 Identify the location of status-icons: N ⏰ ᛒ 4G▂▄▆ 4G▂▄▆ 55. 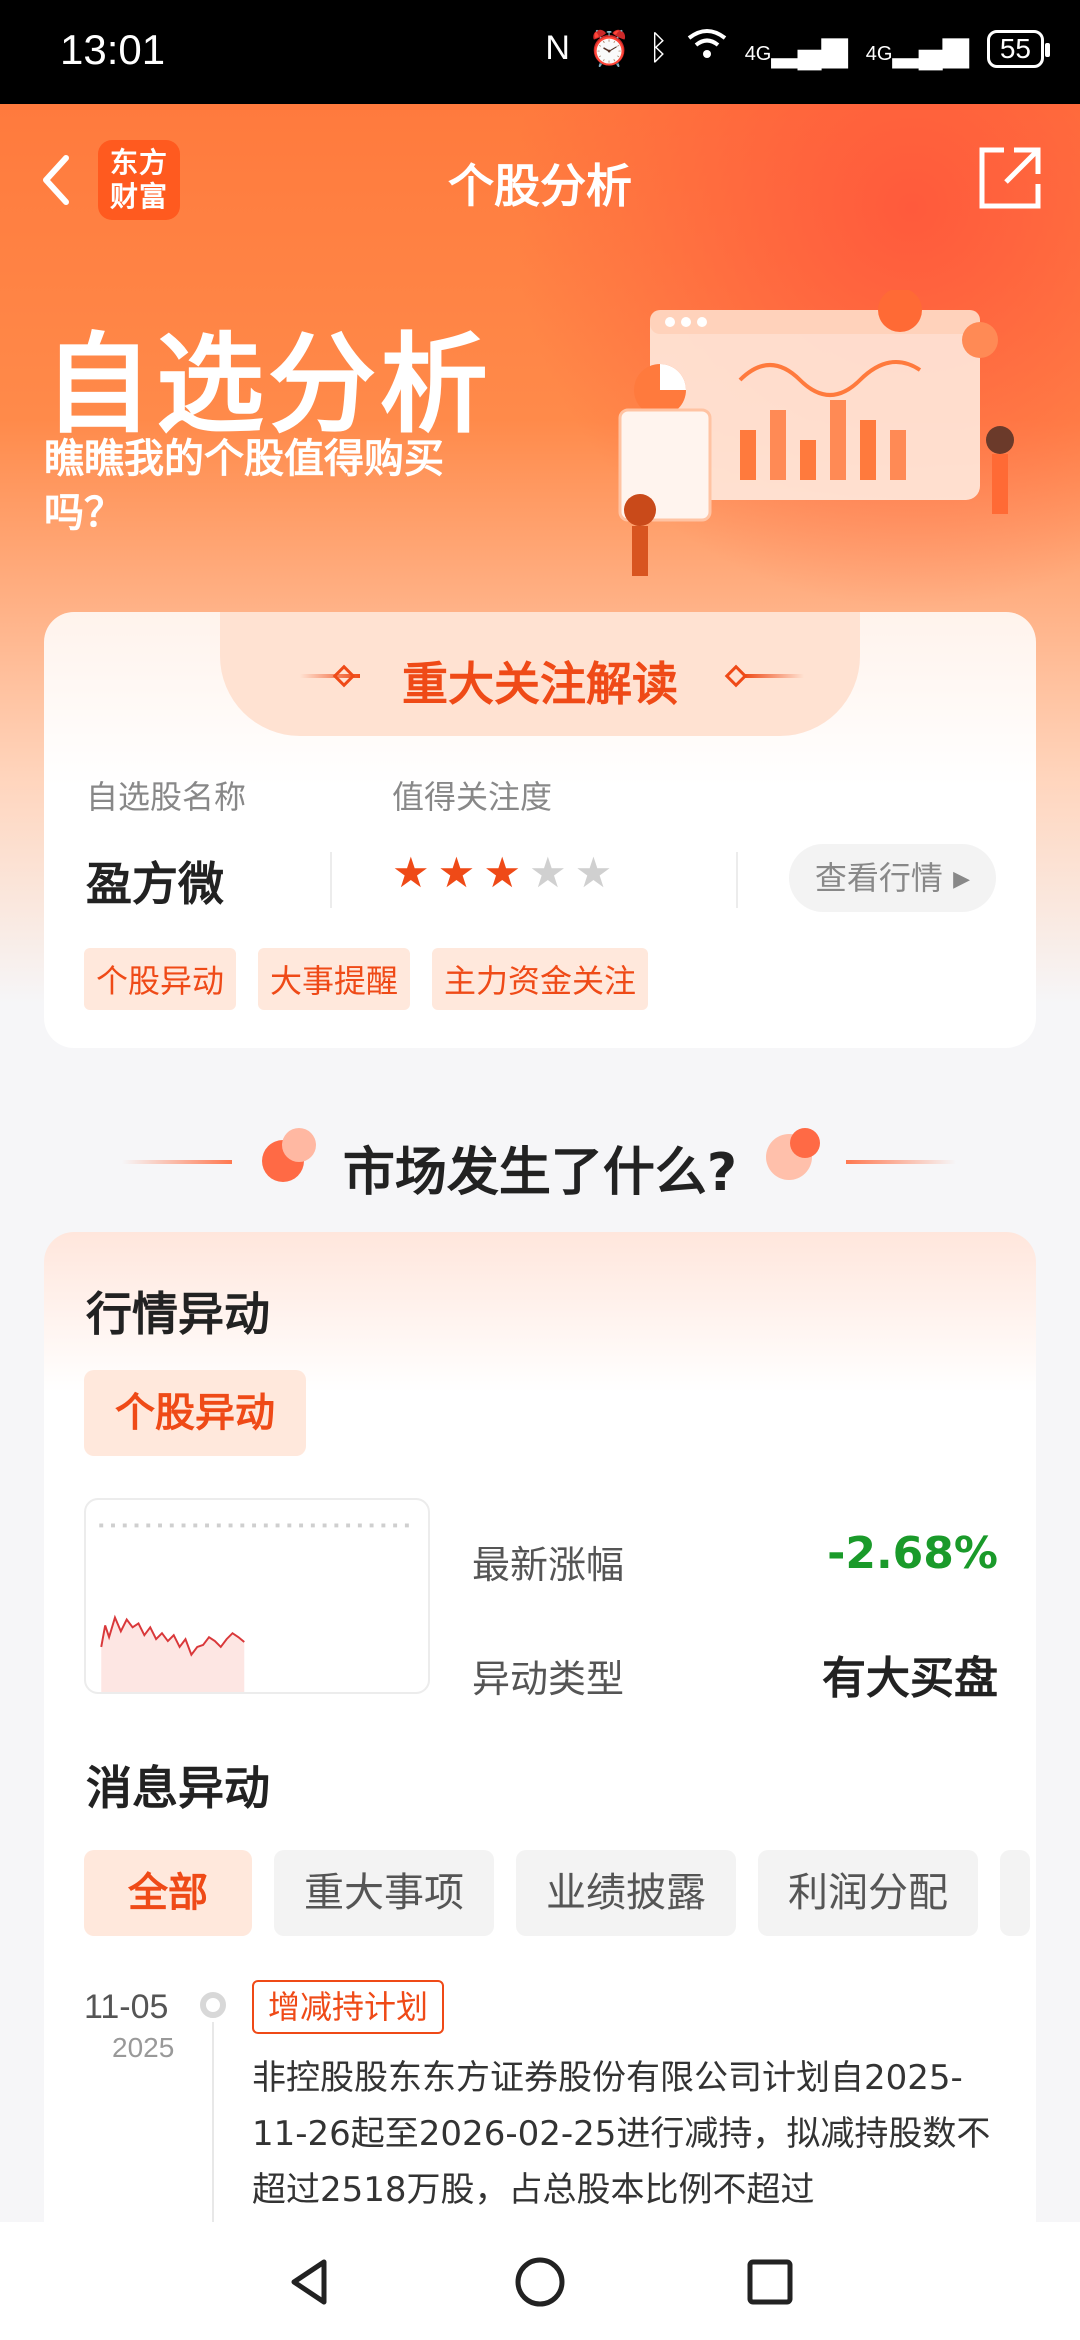
(798, 48).